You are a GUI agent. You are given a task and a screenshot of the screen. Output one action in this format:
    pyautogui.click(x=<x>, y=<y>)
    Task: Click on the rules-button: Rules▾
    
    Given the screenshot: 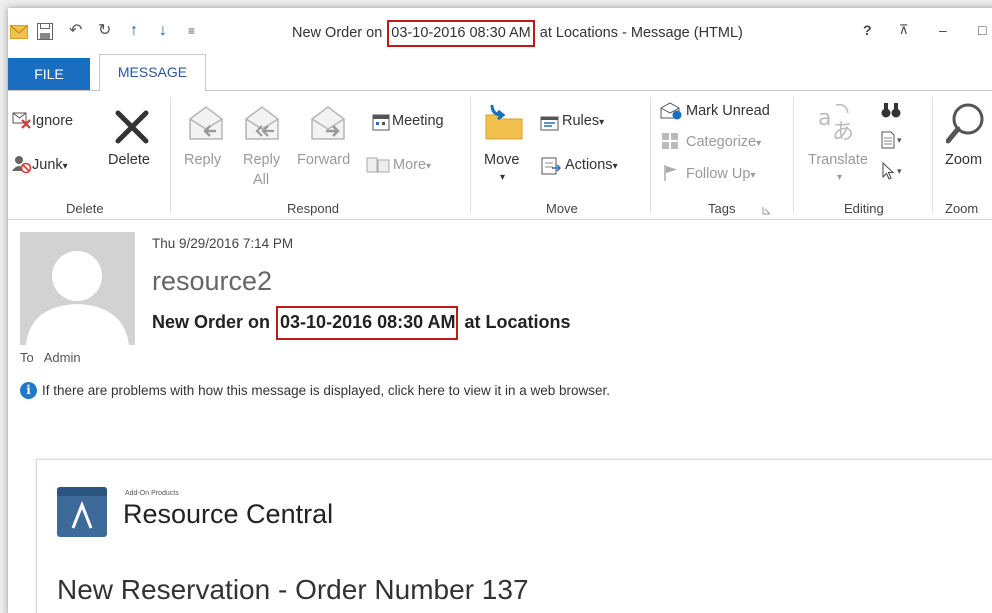 What is the action you would take?
    pyautogui.click(x=583, y=121)
    